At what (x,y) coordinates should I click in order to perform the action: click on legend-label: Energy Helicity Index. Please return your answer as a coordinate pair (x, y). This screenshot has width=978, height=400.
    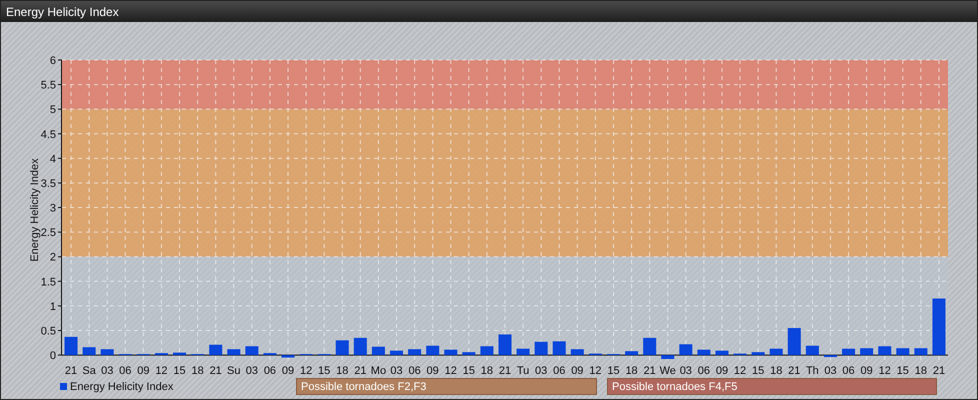
    Looking at the image, I should click on (122, 386).